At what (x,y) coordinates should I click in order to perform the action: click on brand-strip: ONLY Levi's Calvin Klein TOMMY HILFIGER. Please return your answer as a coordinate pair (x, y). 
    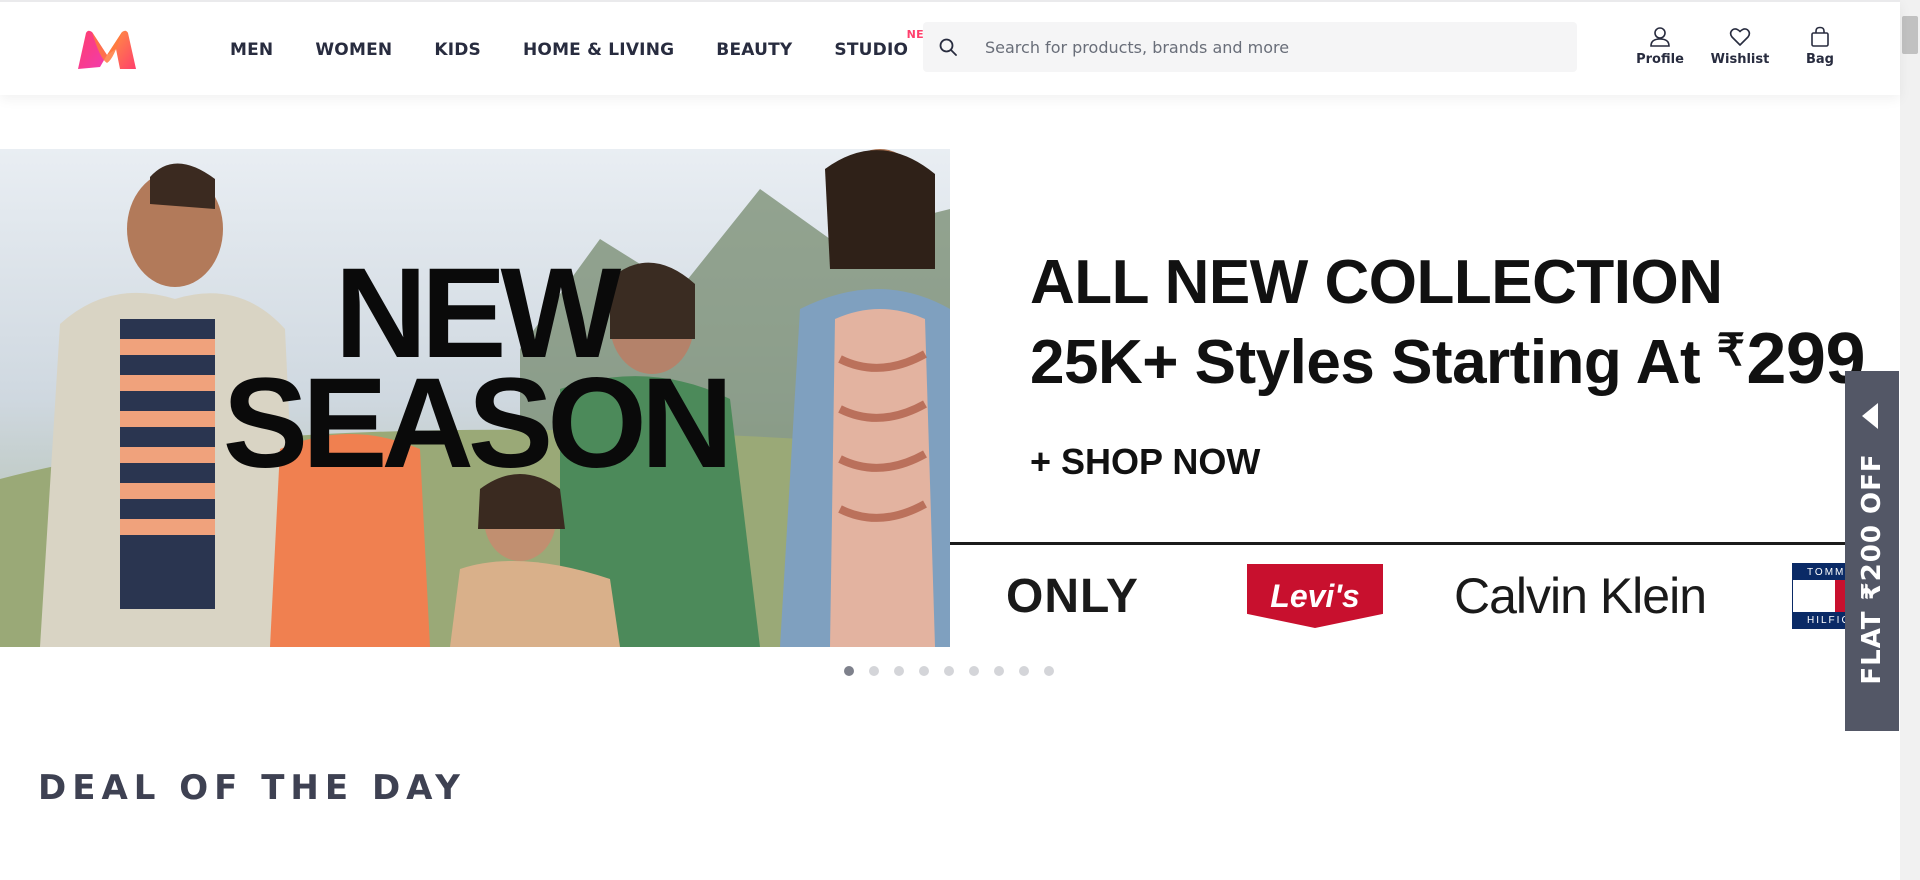
    Looking at the image, I should click on (1397, 596).